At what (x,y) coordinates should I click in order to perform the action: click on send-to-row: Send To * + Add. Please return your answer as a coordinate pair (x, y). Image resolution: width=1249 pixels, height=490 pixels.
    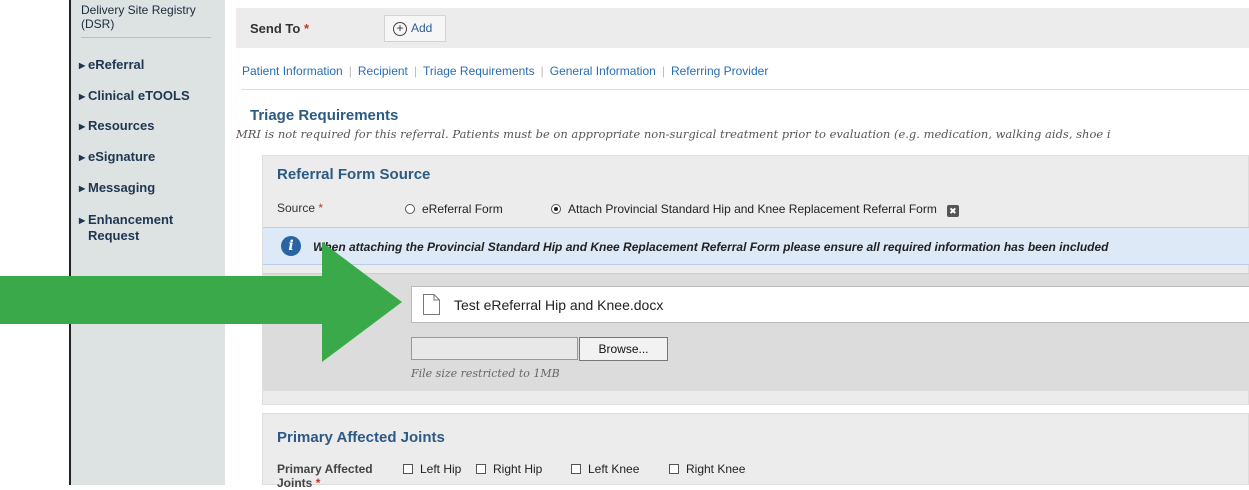
    Looking at the image, I should click on (742, 28).